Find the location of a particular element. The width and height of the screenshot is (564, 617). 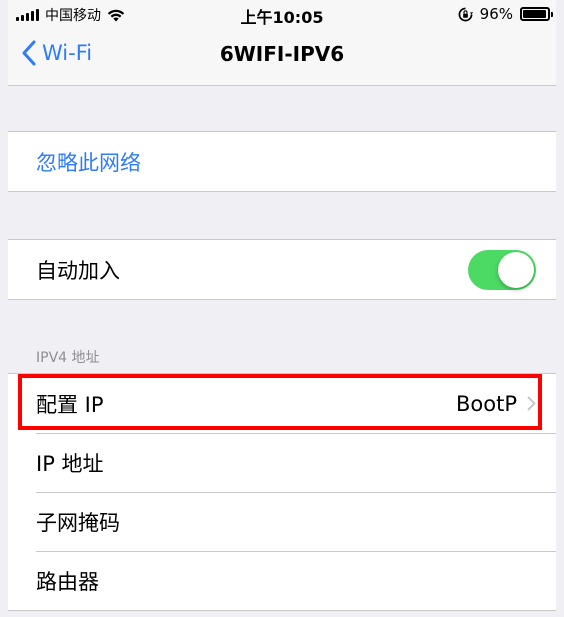

battery-level is located at coordinates (534, 14).